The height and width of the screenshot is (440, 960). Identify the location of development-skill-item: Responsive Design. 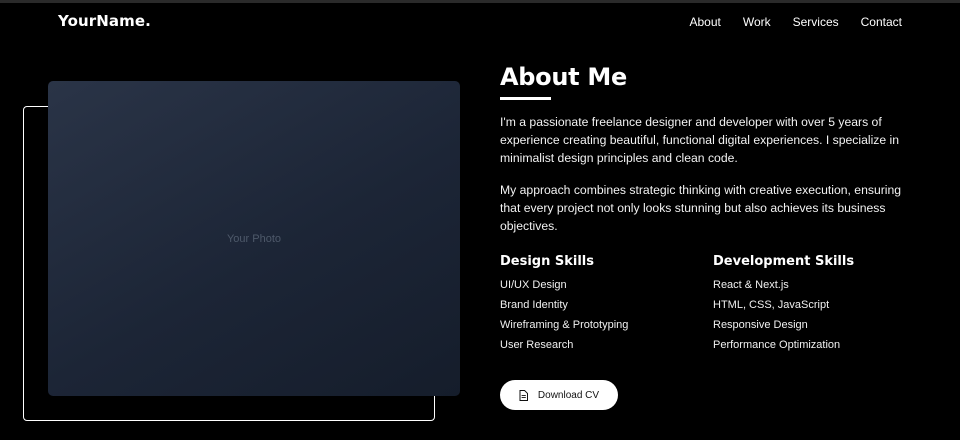
(760, 325).